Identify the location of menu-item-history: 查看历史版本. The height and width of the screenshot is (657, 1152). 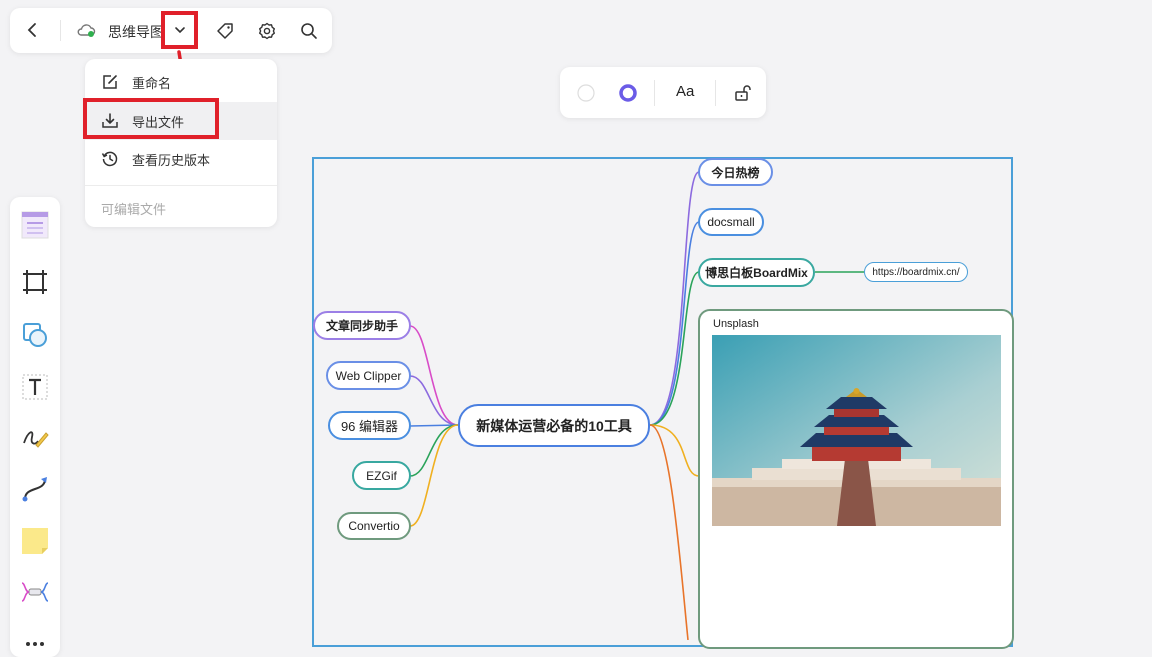
(181, 159).